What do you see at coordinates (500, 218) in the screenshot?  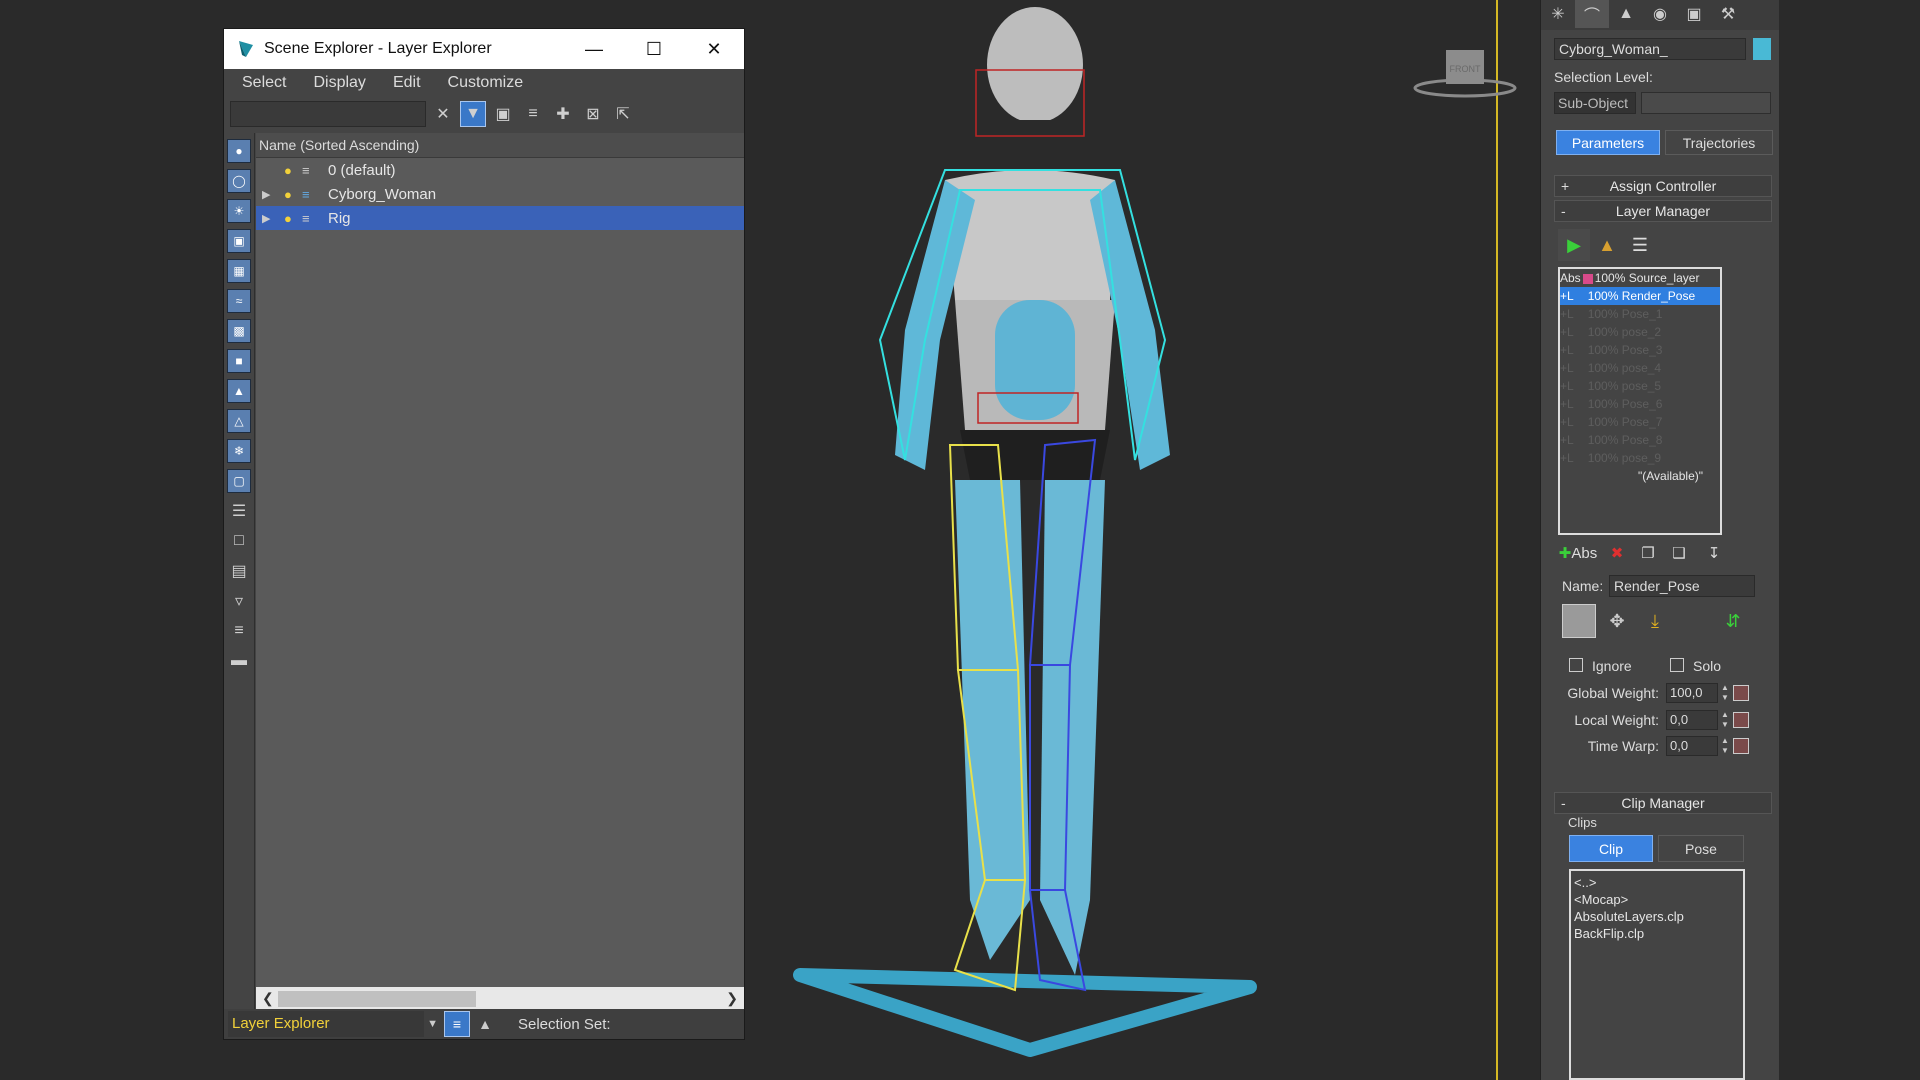 I see `layer-row-rig: ▶ ● ≡ Rig` at bounding box center [500, 218].